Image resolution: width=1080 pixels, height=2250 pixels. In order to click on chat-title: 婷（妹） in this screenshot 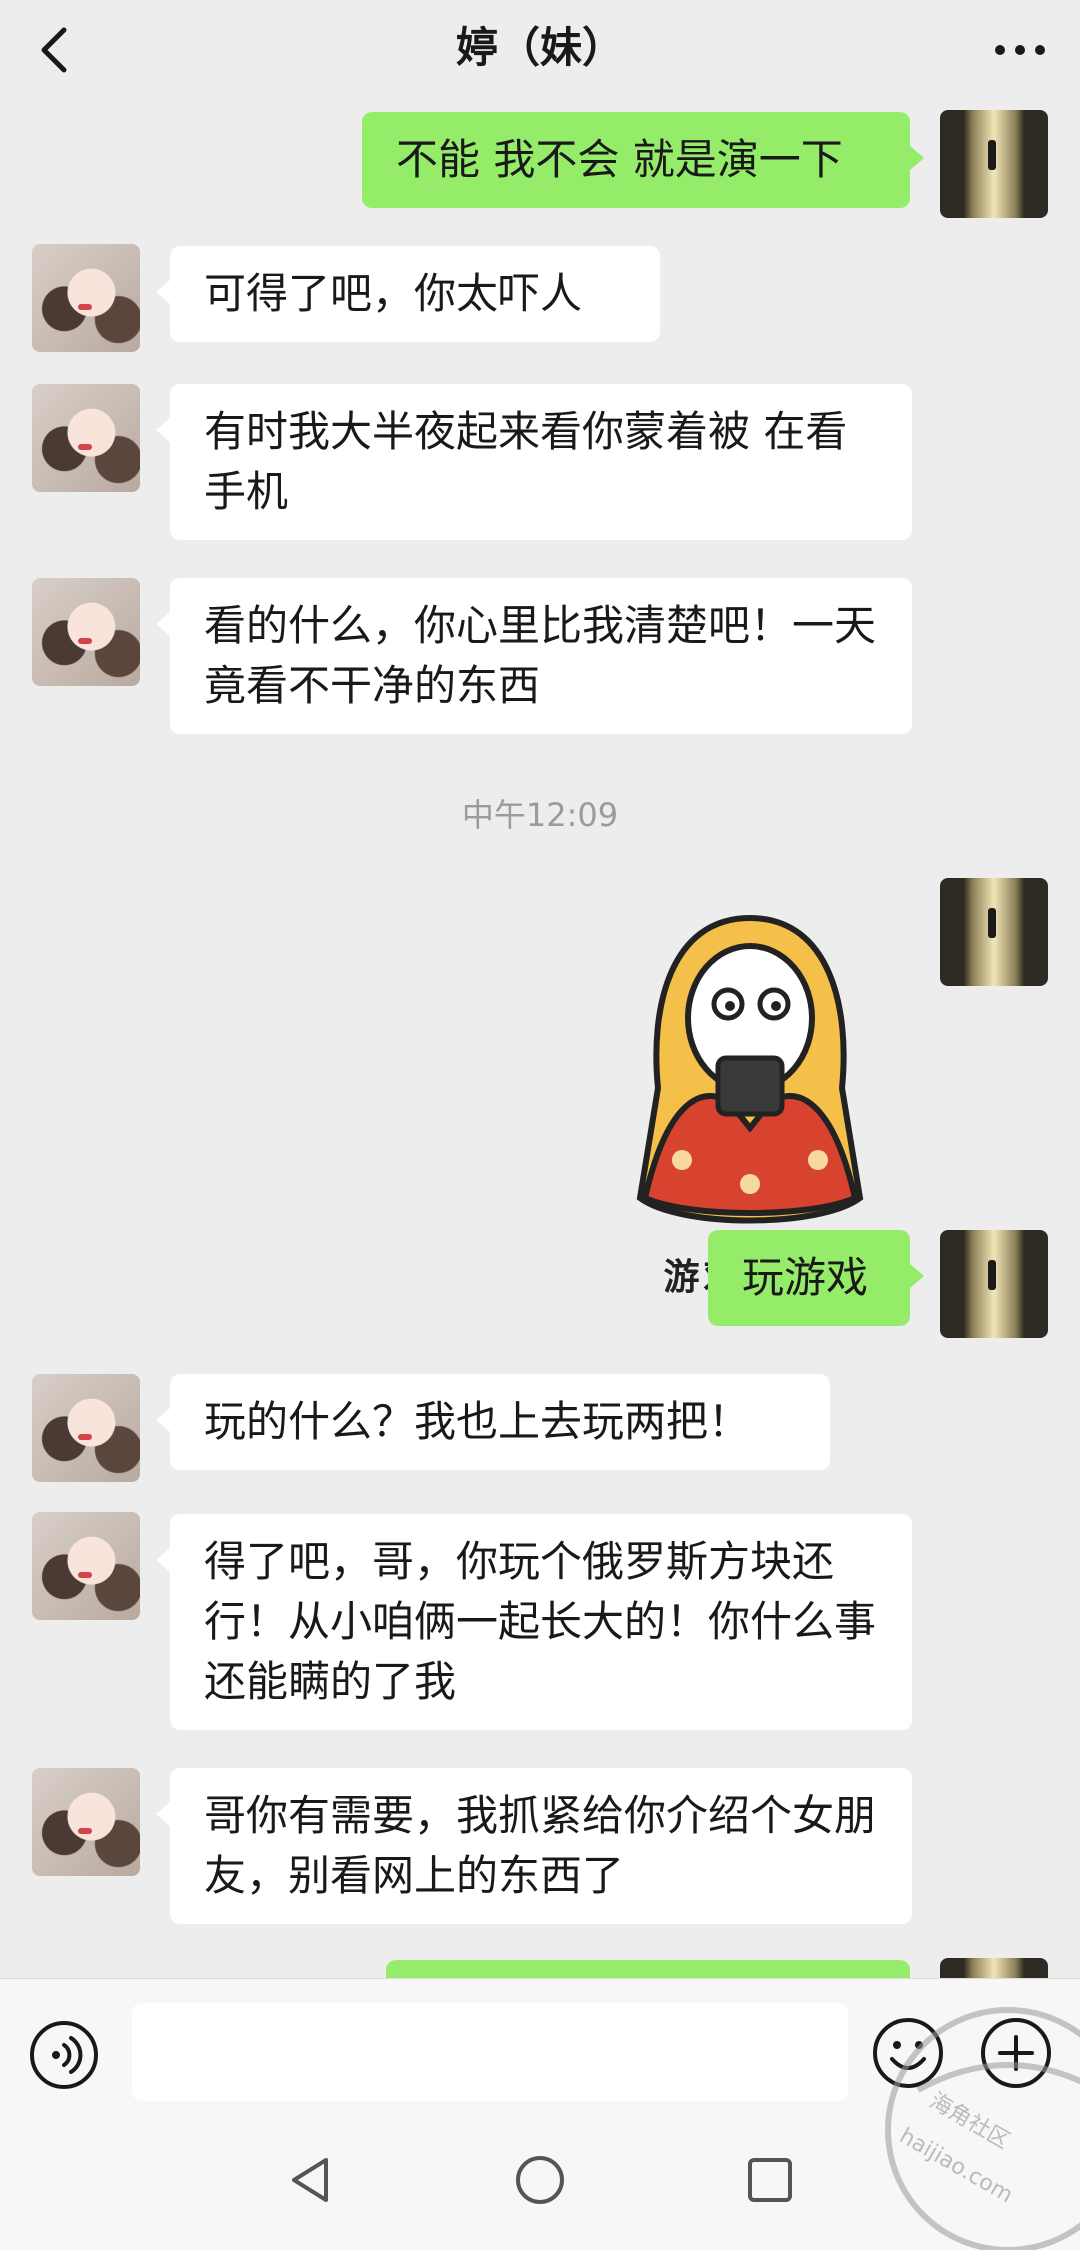, I will do `click(539, 47)`.